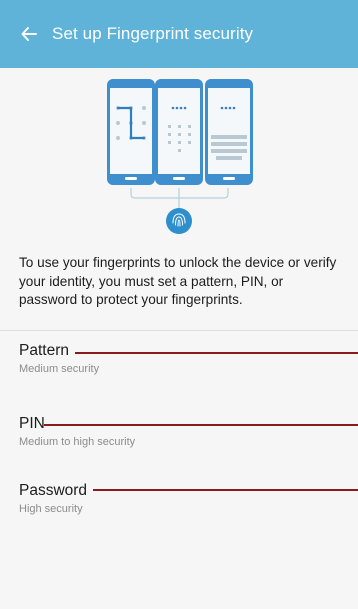 Image resolution: width=358 pixels, height=609 pixels. I want to click on fingerprint-icon, so click(179, 221).